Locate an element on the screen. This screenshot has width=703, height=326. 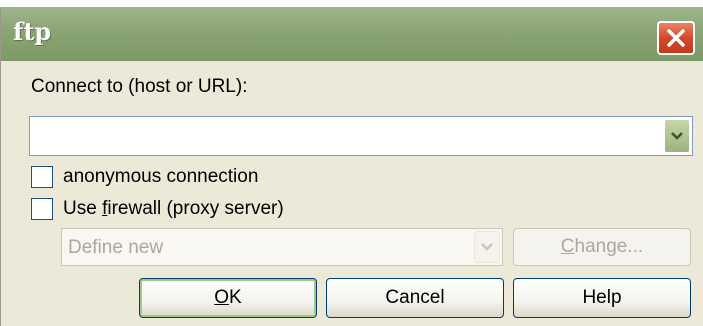
window-title: ftp is located at coordinates (32, 31).